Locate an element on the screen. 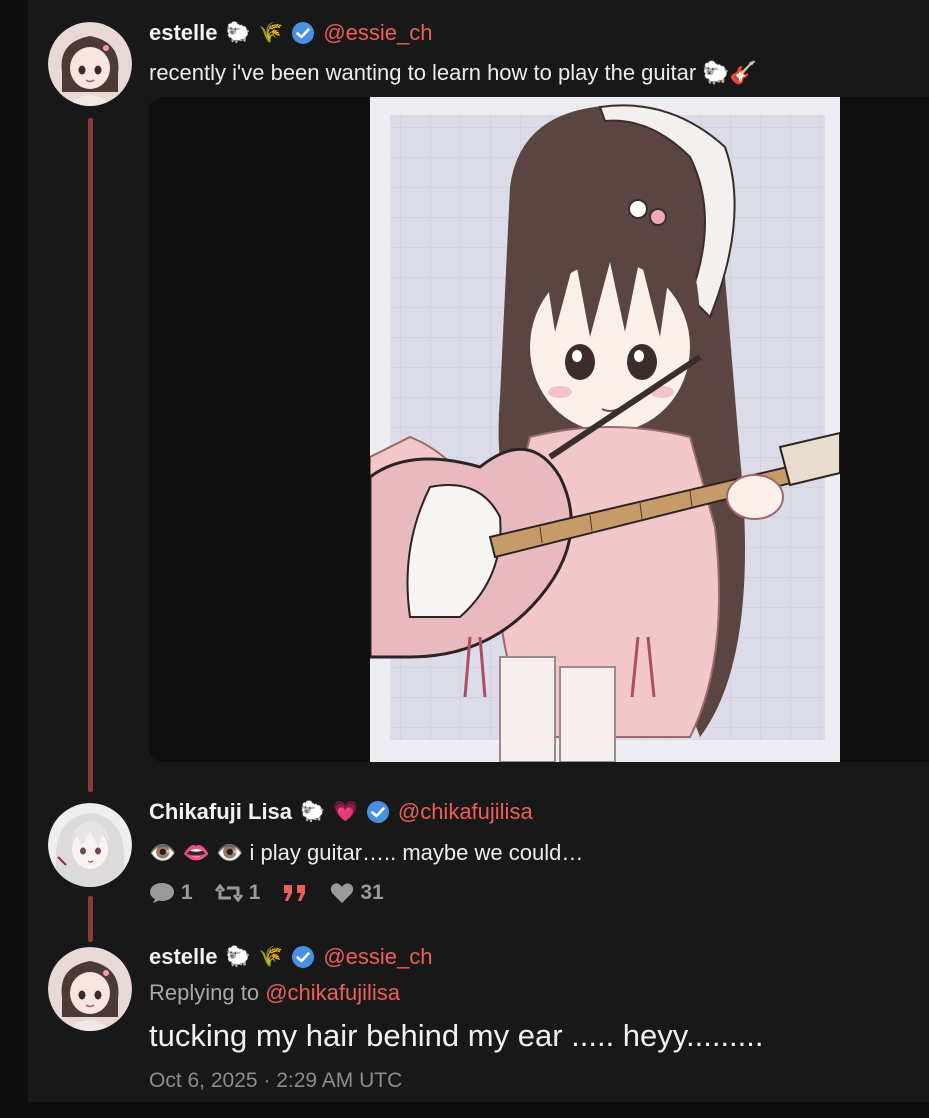 This screenshot has width=929, height=1118. repost-button: 1 is located at coordinates (237, 893).